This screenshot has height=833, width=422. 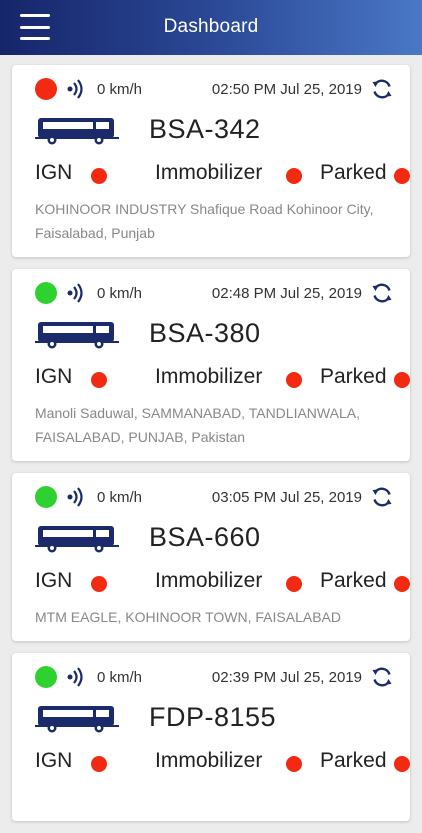 What do you see at coordinates (188, 617) in the screenshot?
I see `vehicle-address: MTM EAGLE, KOHINOOR TOWN, FAISALABAD` at bounding box center [188, 617].